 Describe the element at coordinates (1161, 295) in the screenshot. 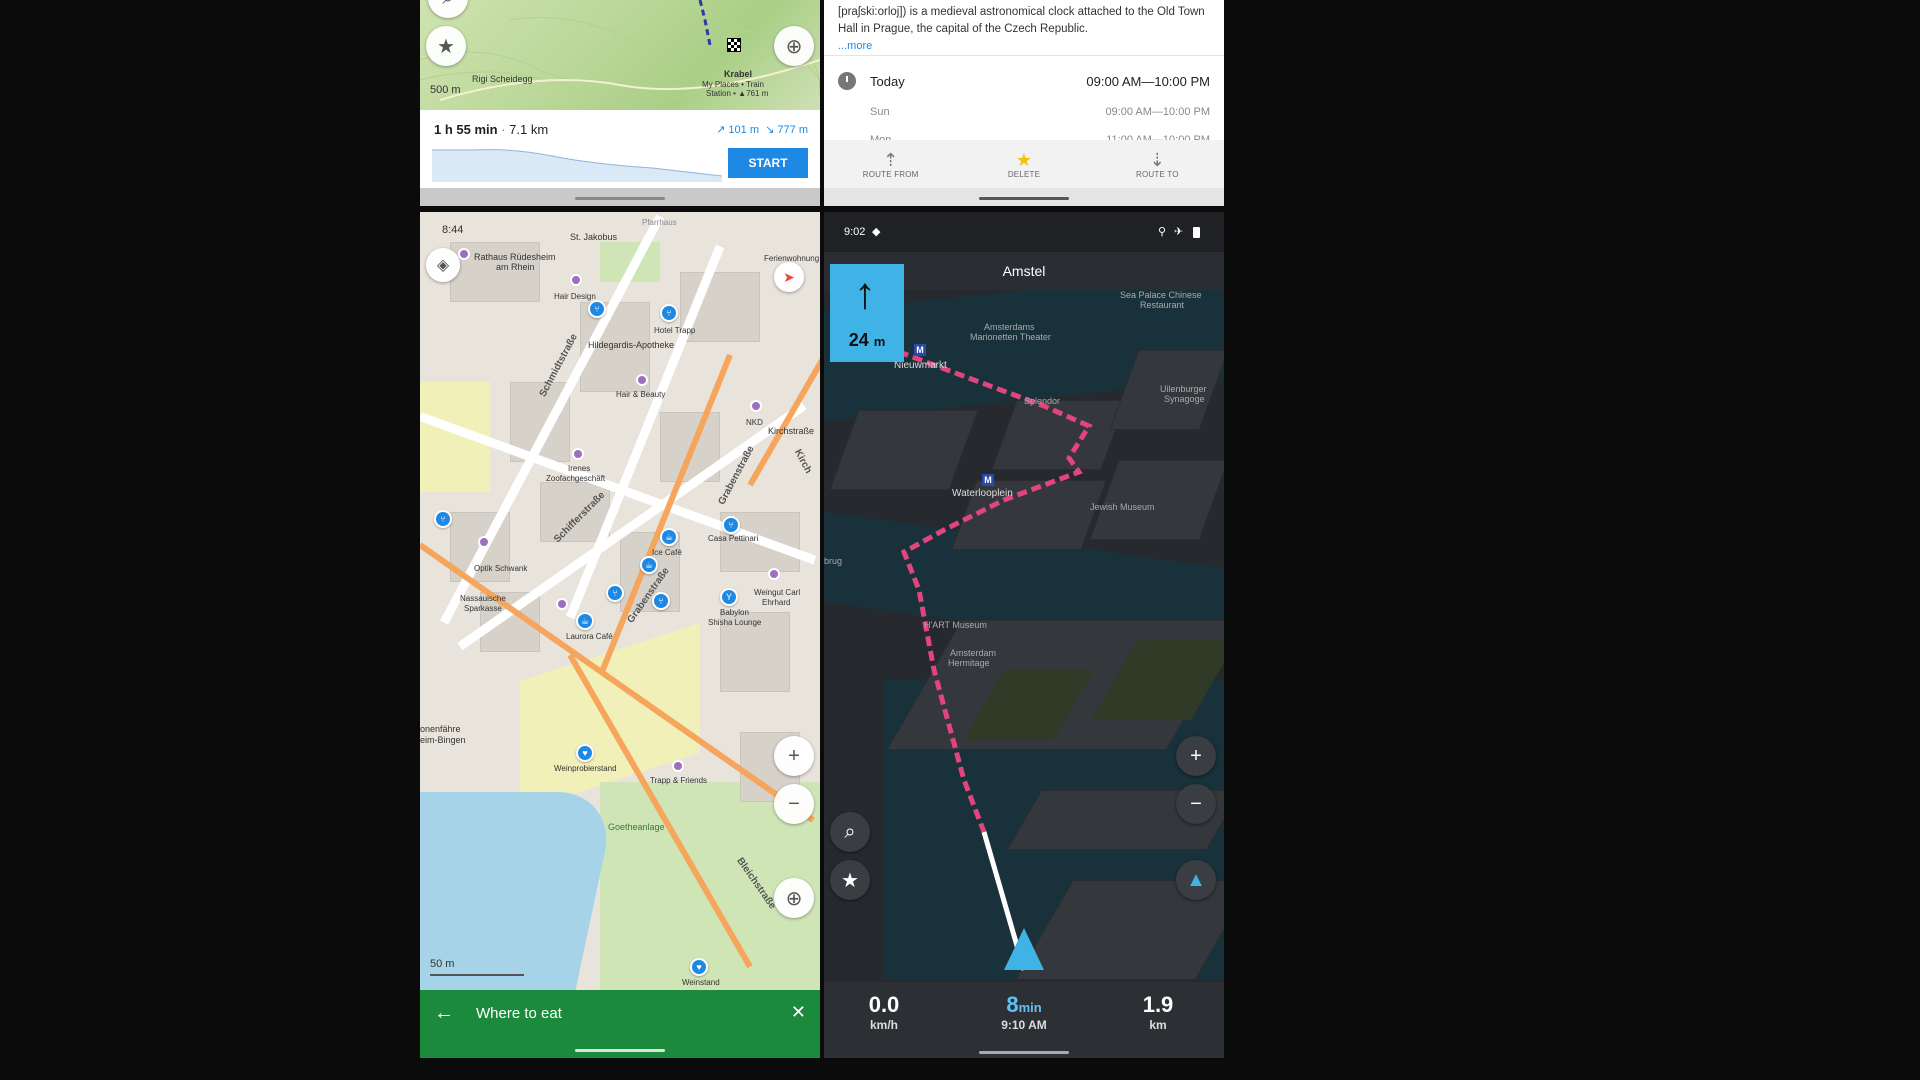

I see `map-label: Sea Palace Chinese` at that location.